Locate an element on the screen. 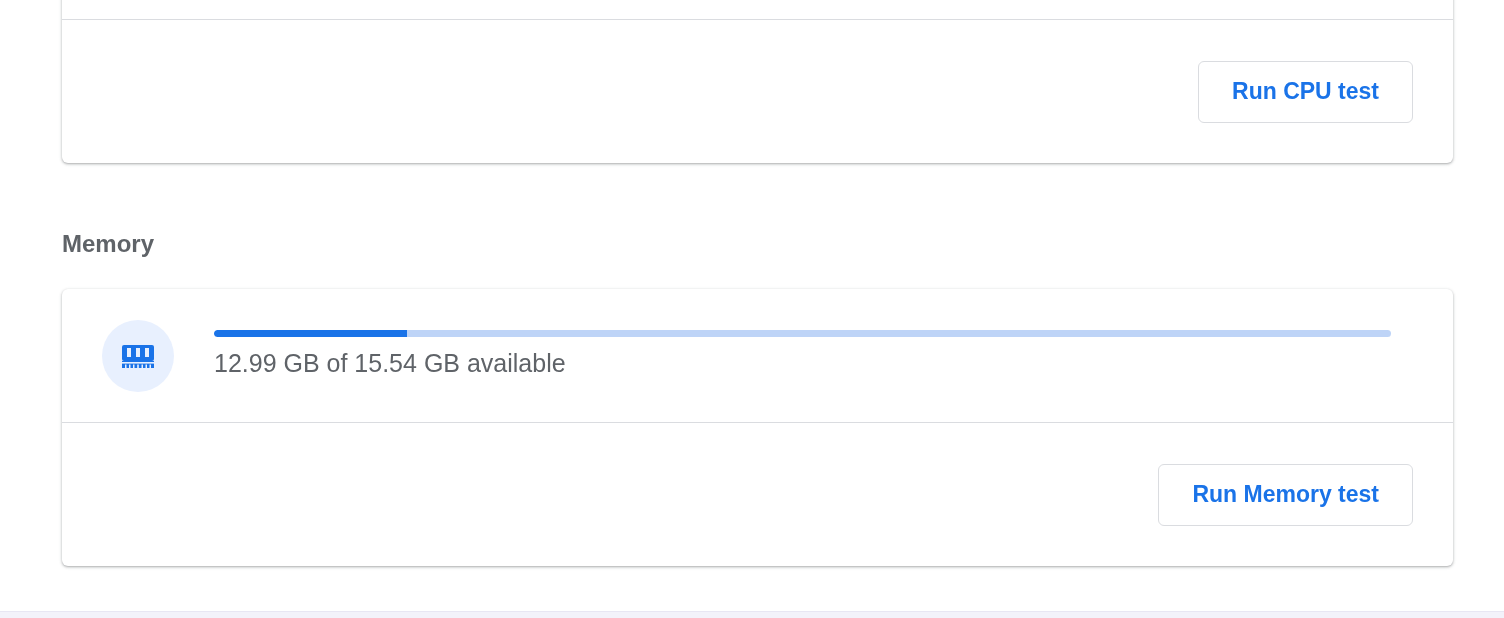 The width and height of the screenshot is (1504, 618). run-memory-test-button: Run Memory test is located at coordinates (1285, 494).